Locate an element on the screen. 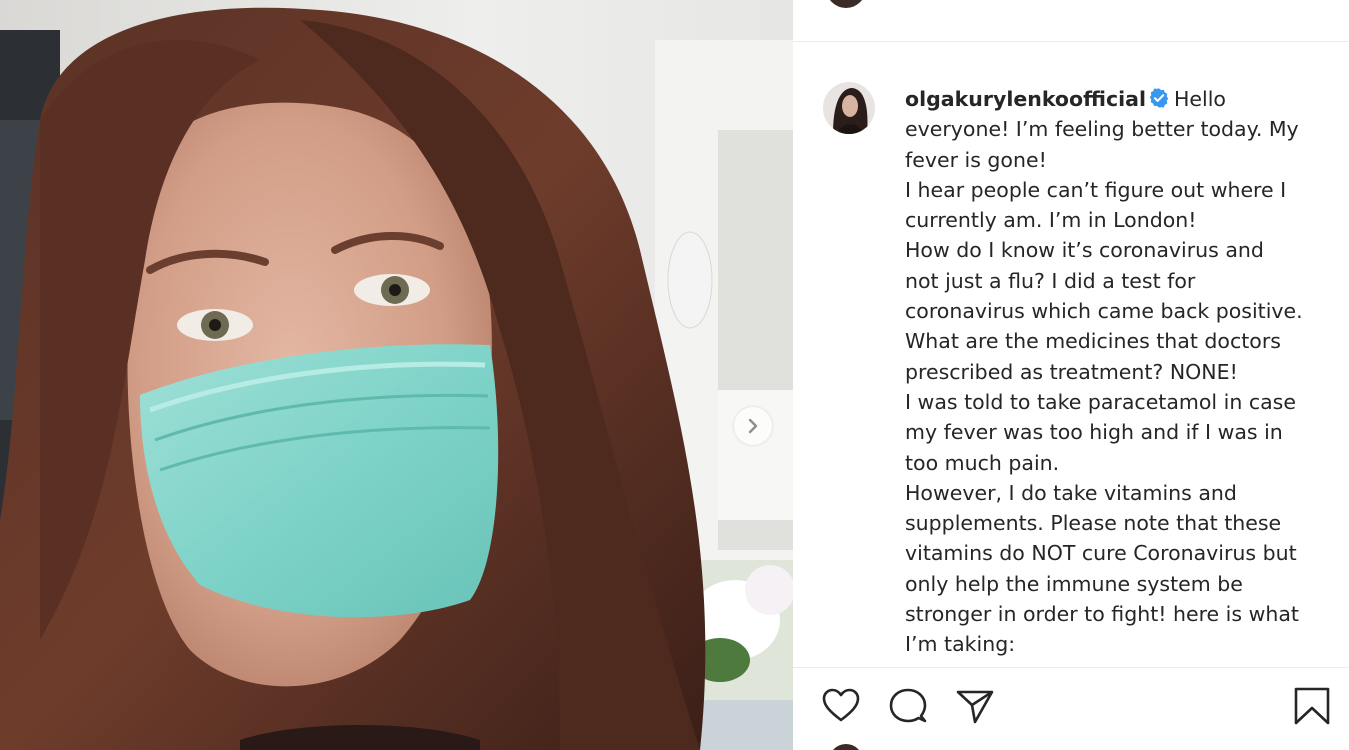  share-icon is located at coordinates (975, 707).